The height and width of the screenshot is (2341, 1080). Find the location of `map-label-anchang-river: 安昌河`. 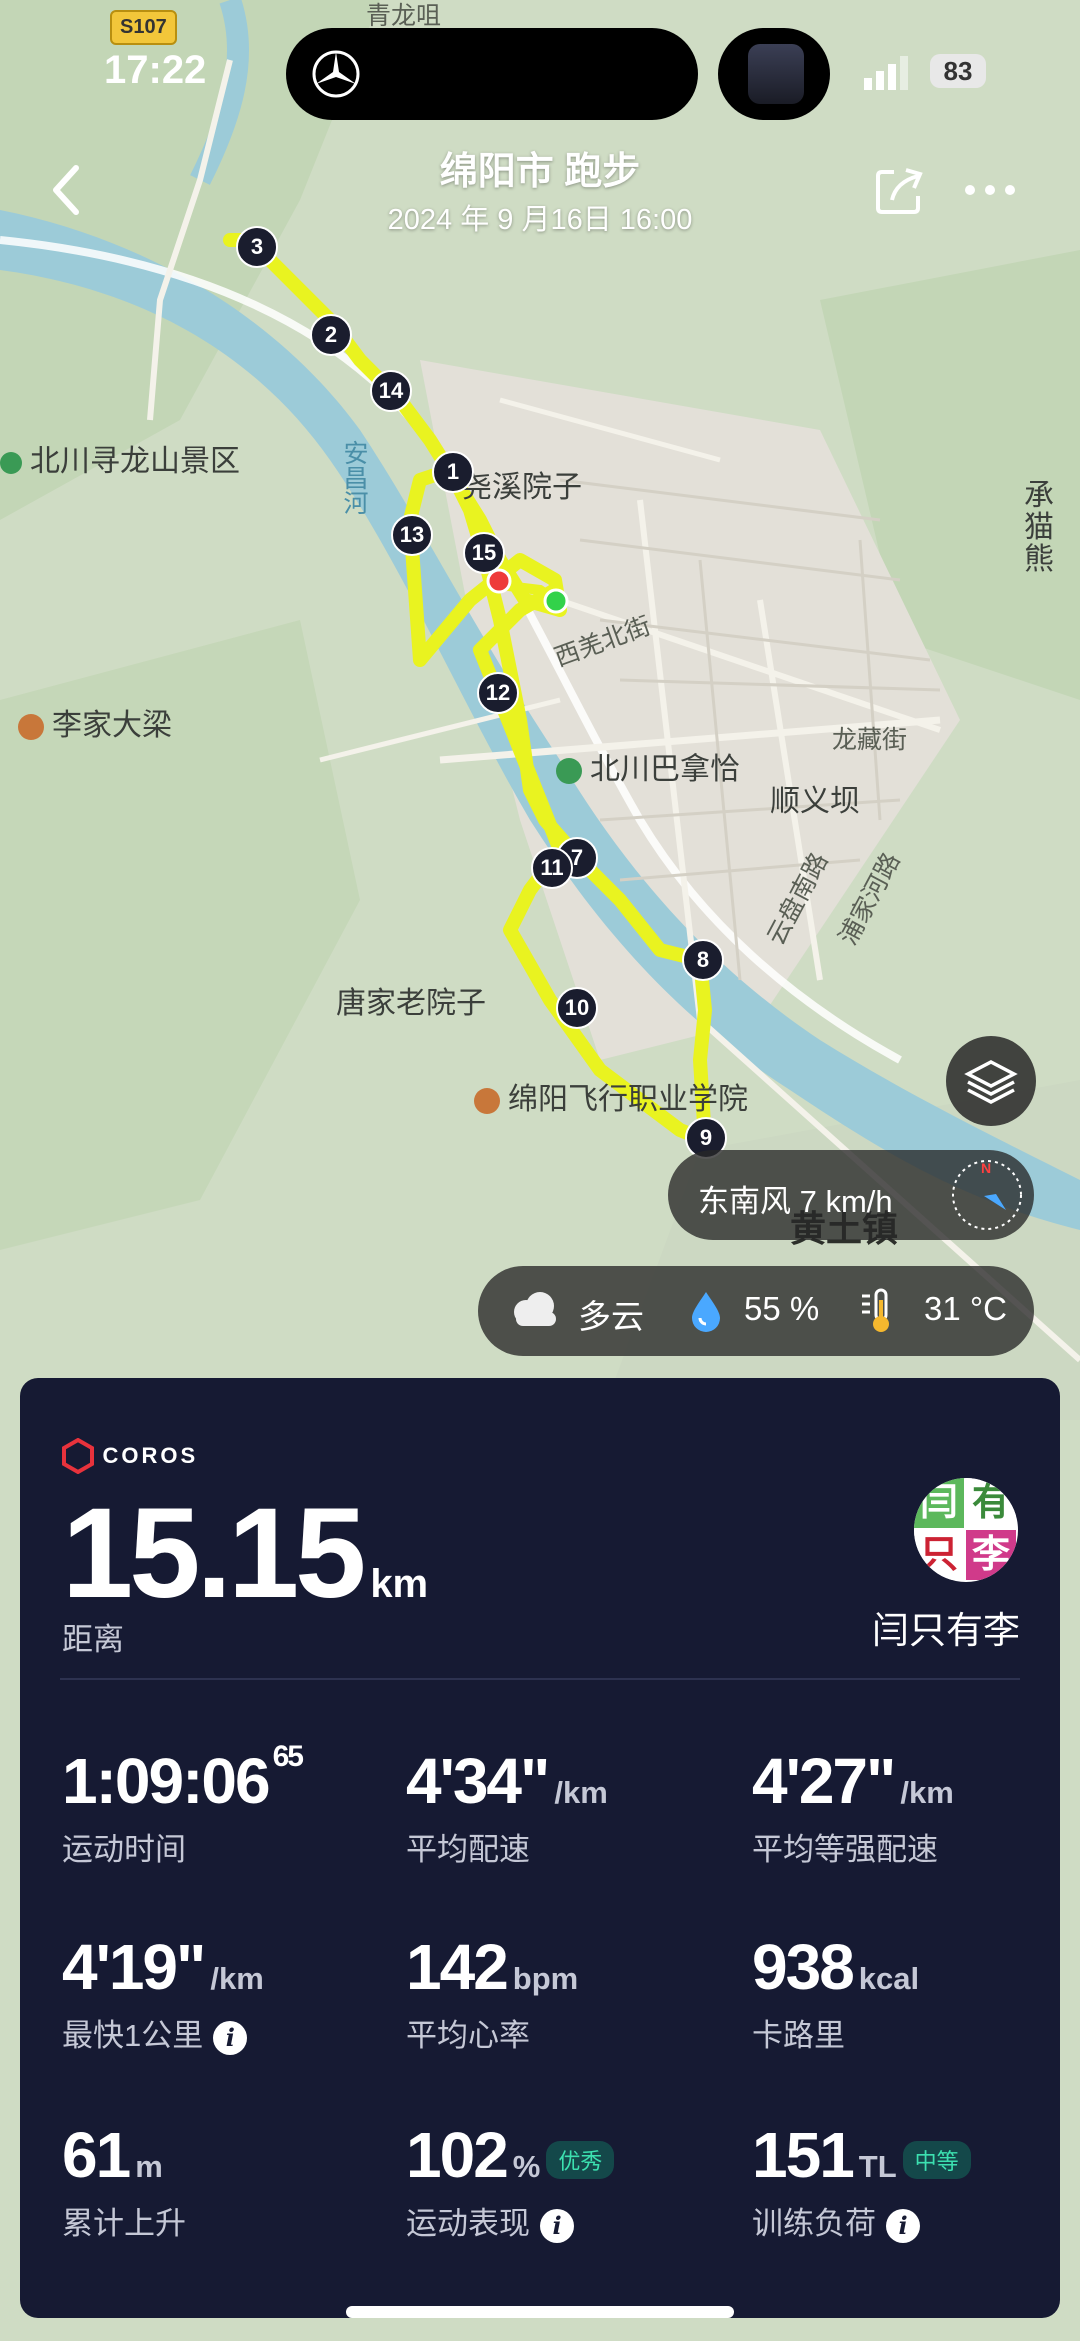

map-label-anchang-river: 安昌河 is located at coordinates (354, 477).